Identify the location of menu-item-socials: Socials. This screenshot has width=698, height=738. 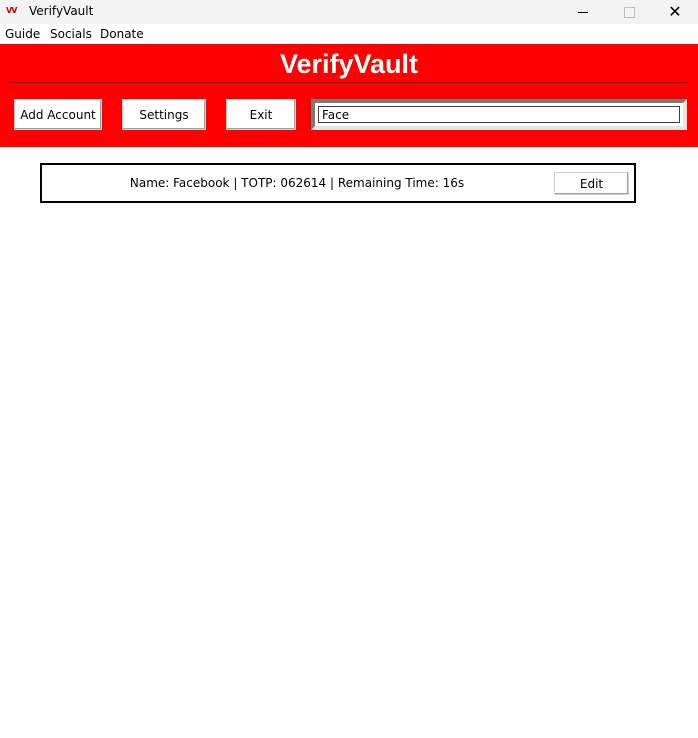
(71, 34).